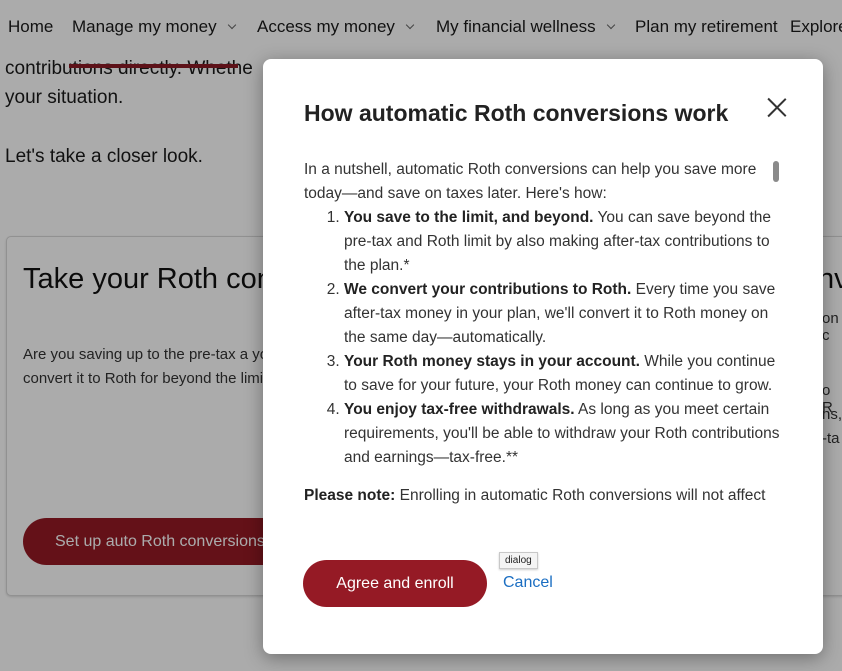 This screenshot has height=671, width=842. I want to click on step-heading: Your Roth money stays in your account., so click(492, 361).